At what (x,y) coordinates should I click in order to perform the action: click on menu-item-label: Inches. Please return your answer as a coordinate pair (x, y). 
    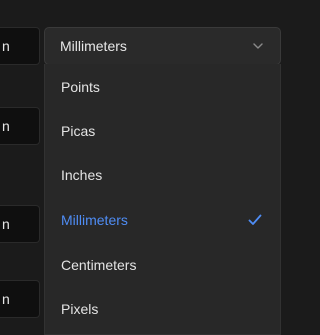
    Looking at the image, I should click on (82, 175).